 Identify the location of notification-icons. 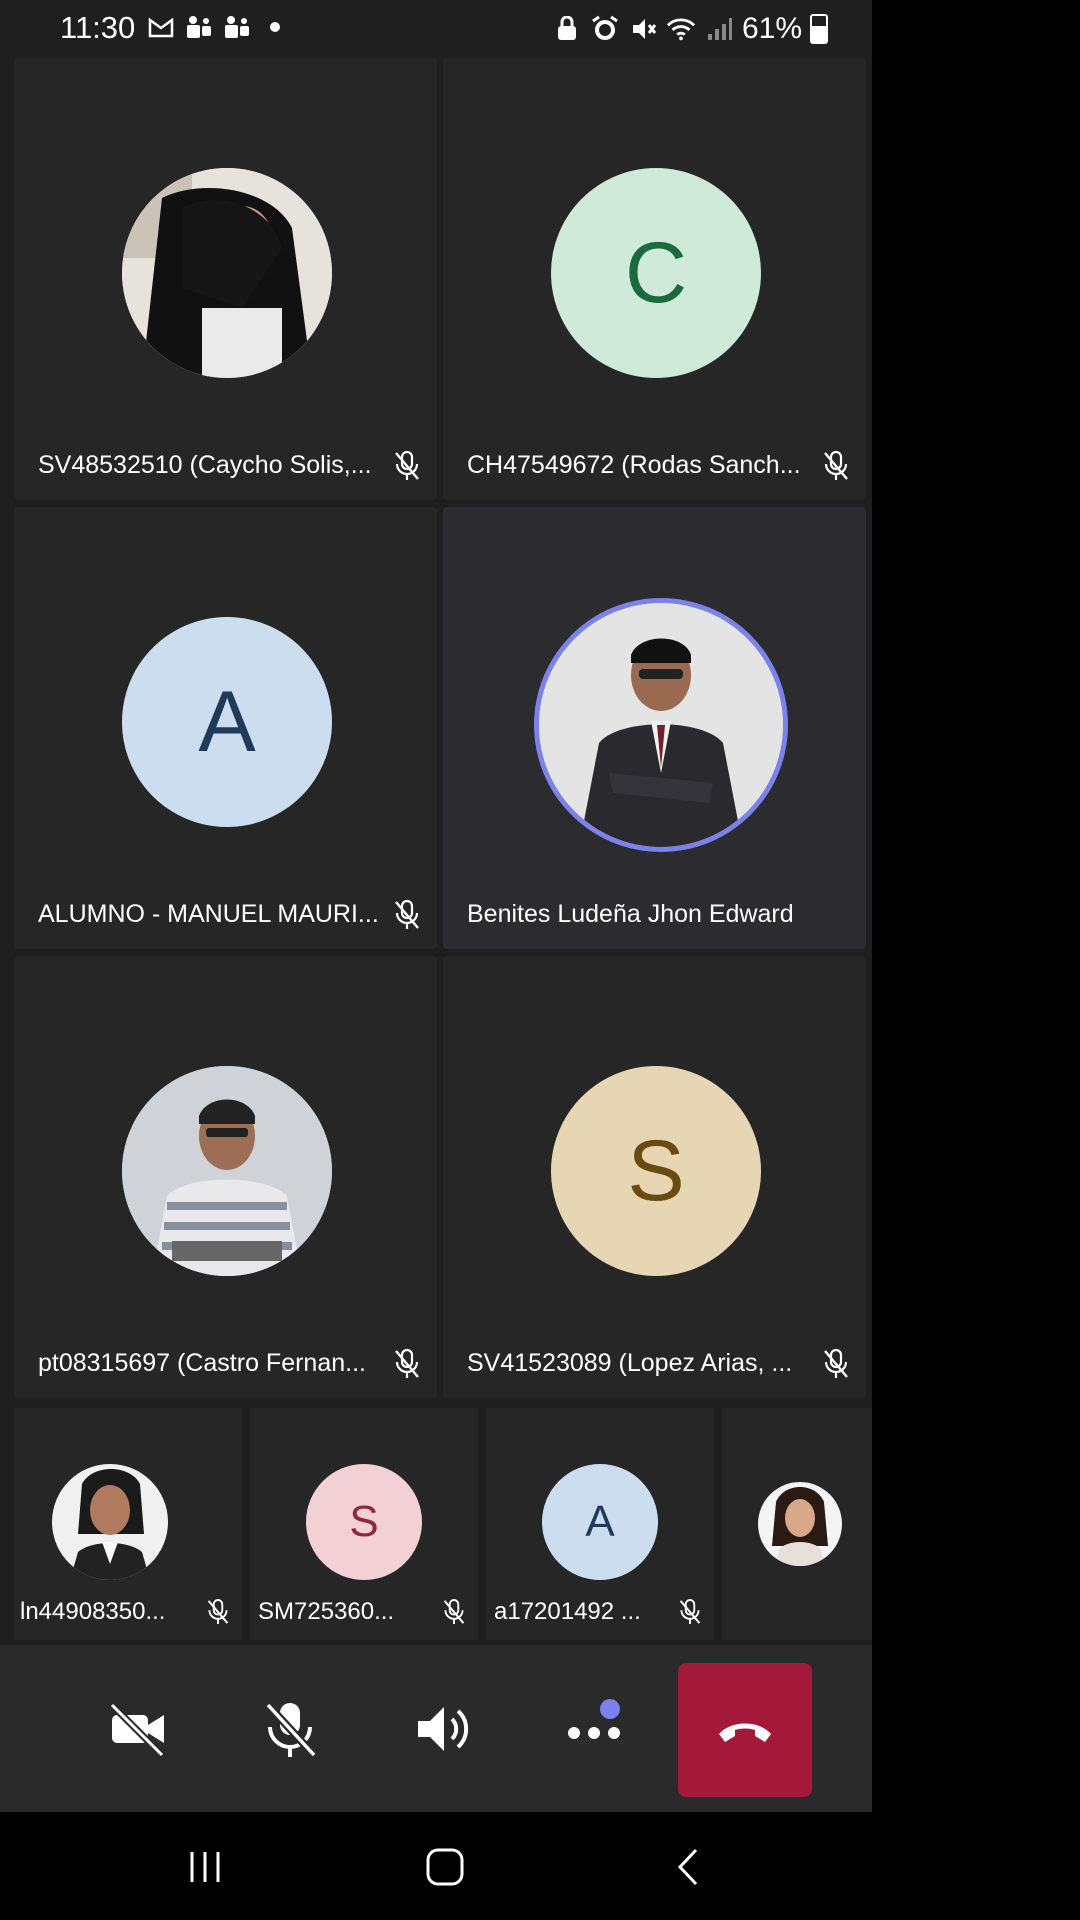
(218, 27).